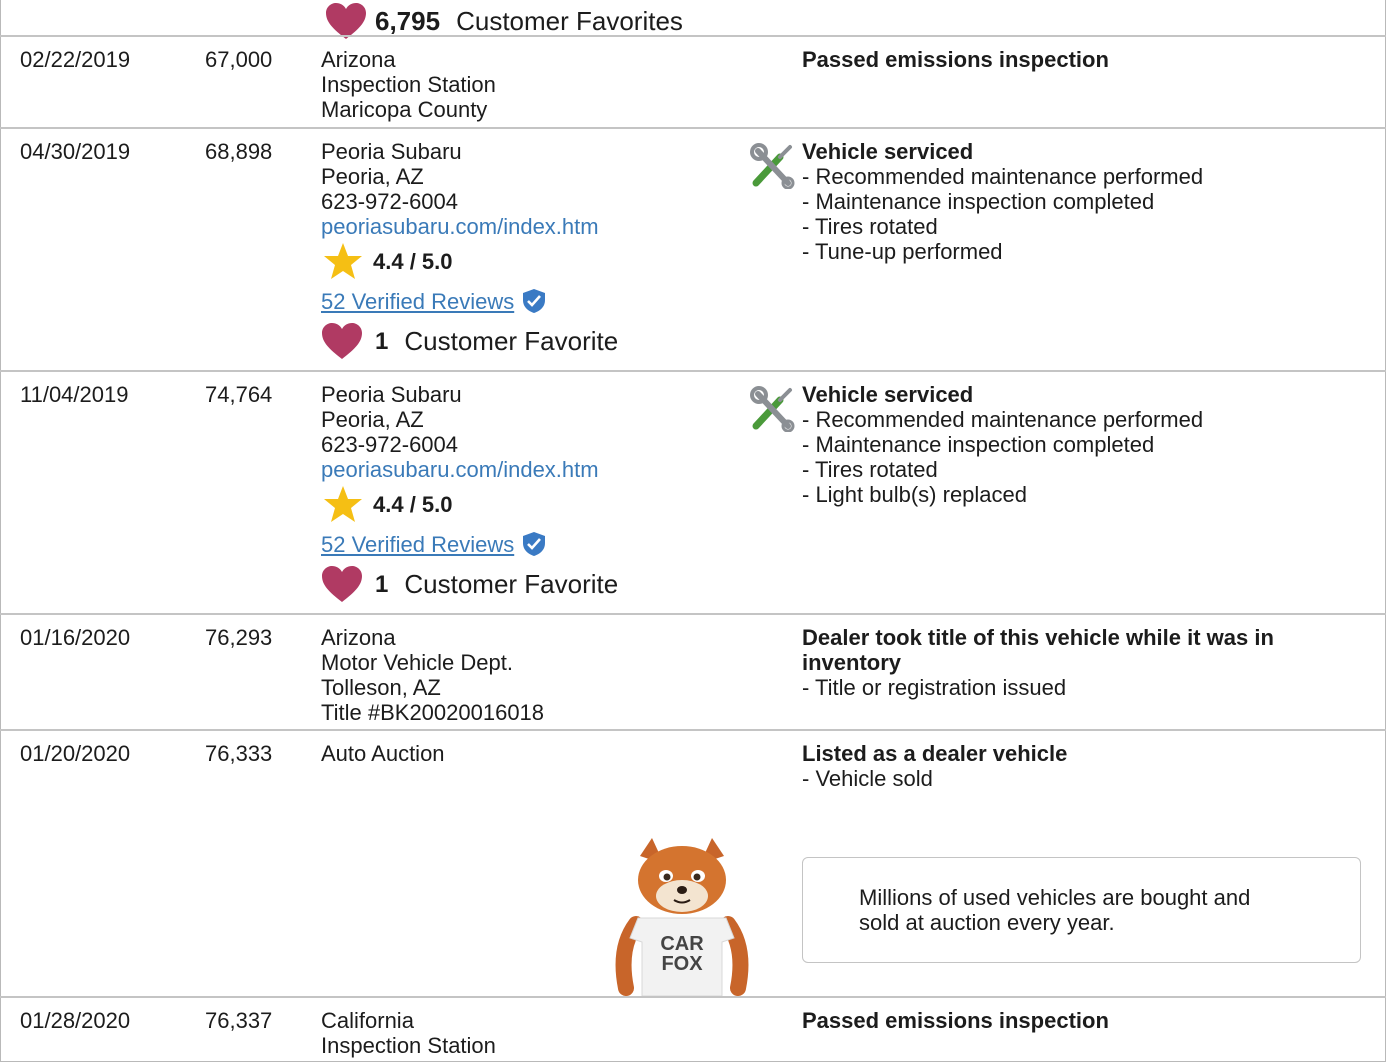  I want to click on record-date: 04/30/2019, so click(75, 151).